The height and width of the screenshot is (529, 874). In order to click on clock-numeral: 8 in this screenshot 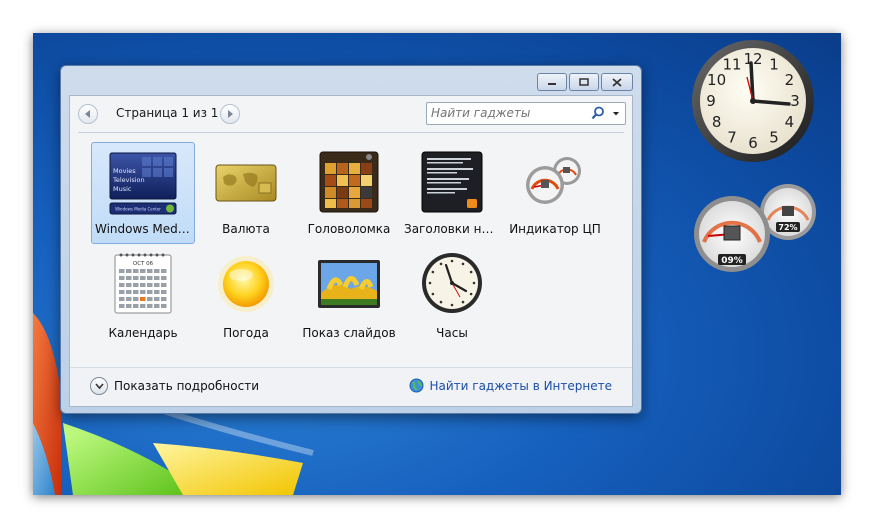, I will do `click(717, 122)`.